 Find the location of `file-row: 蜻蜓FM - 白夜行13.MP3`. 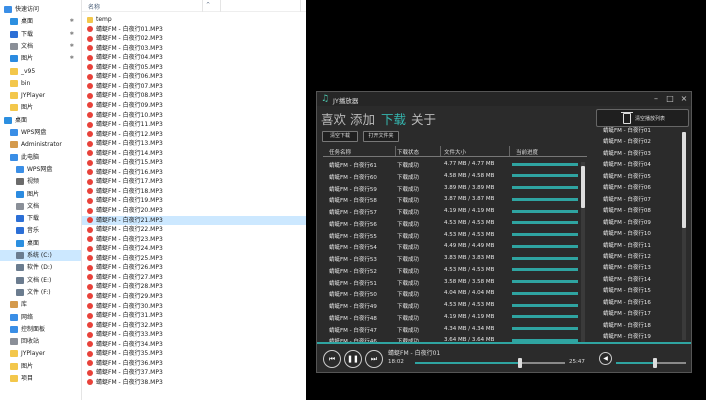

file-row: 蜻蜓FM - 白夜行13.MP3 is located at coordinates (194, 143).